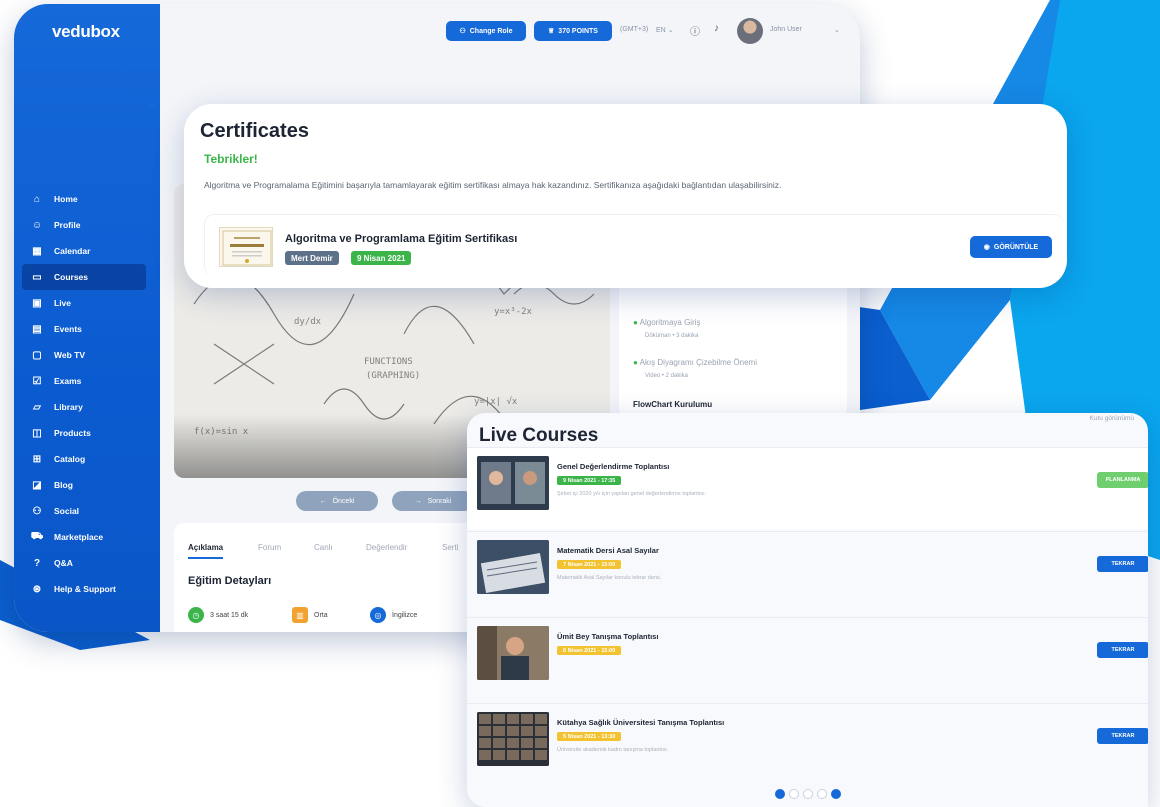 This screenshot has width=1160, height=807. I want to click on view-toggle-label: Kutu görünümü, so click(1112, 418).